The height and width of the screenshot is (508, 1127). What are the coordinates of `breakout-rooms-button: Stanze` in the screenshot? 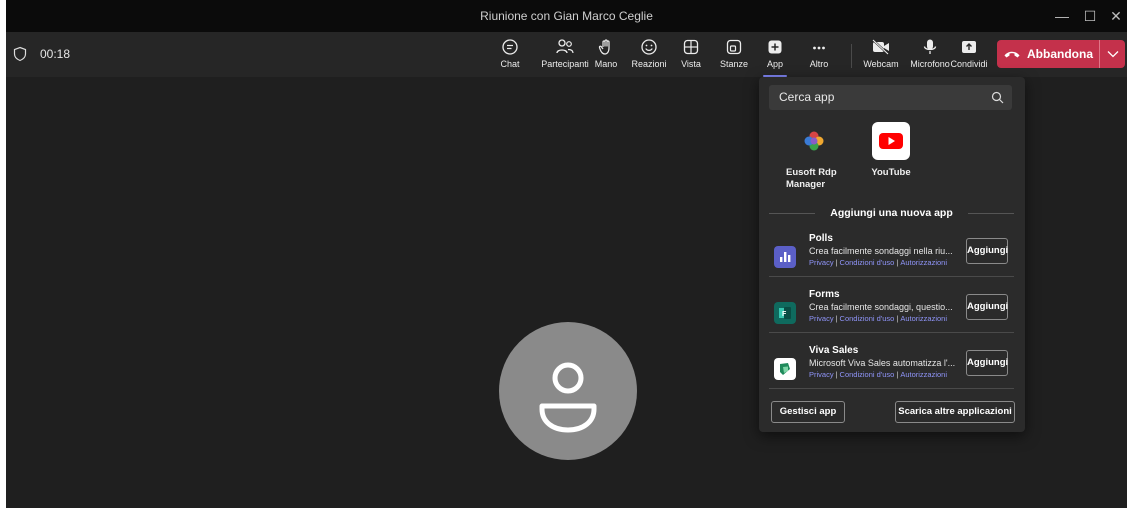 It's located at (734, 55).